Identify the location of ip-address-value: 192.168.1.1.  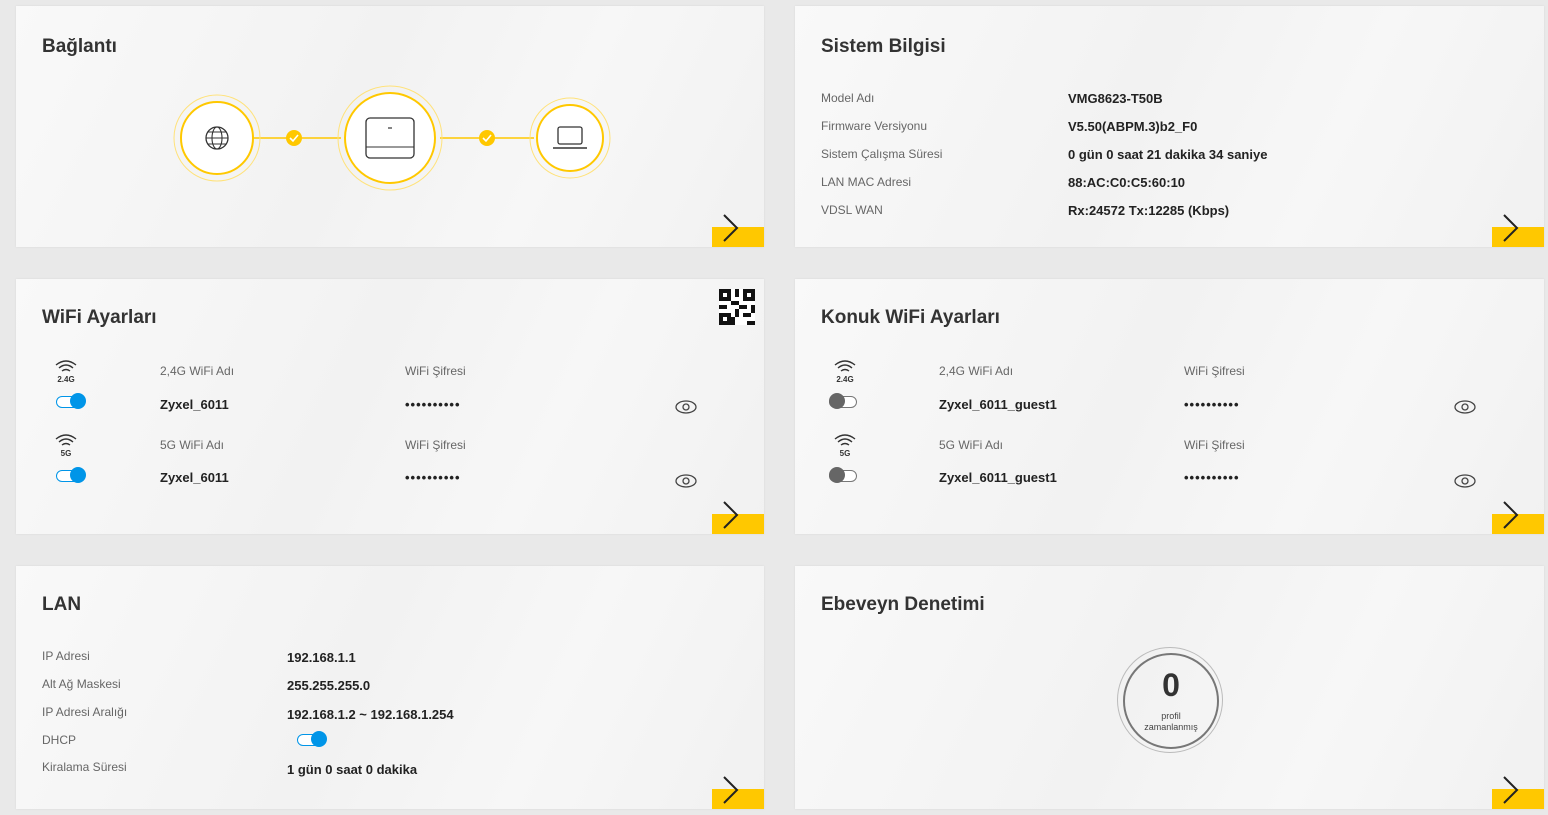
(321, 657).